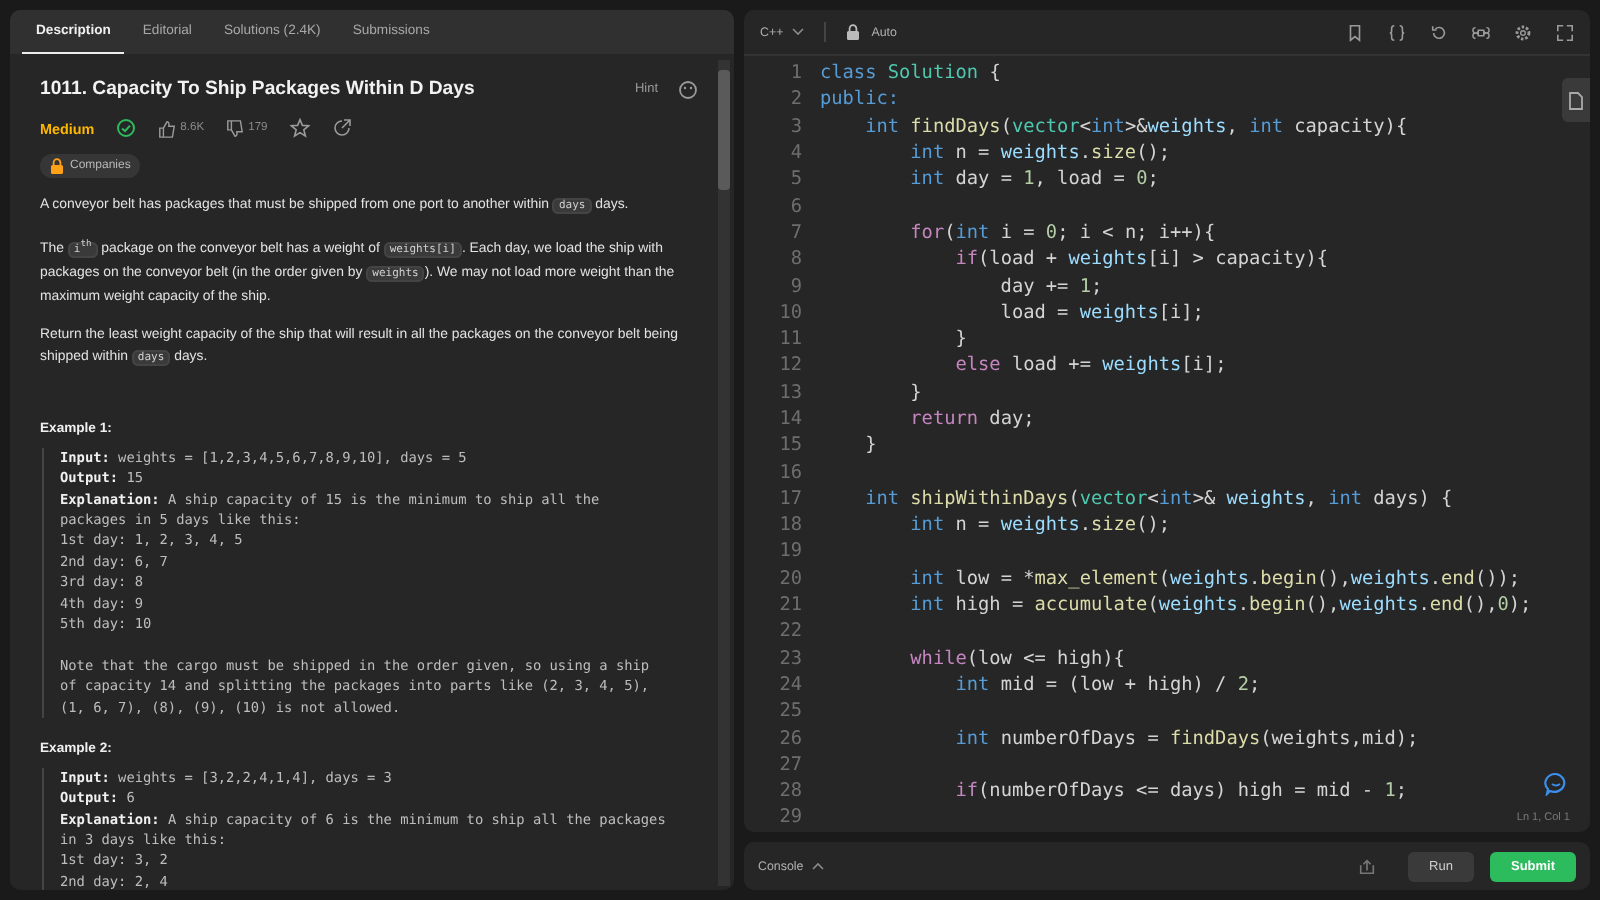 Image resolution: width=1600 pixels, height=900 pixels. I want to click on reset-icon, so click(1439, 32).